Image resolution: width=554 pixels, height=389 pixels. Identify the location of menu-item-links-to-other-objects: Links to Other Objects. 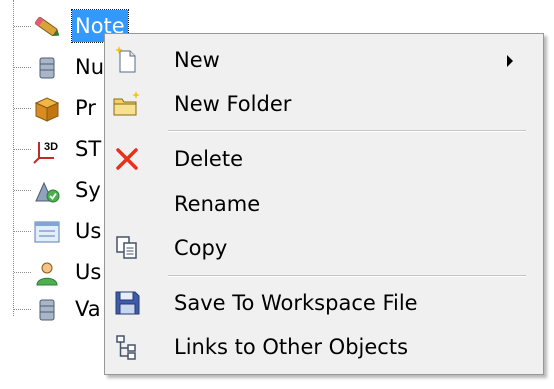
(324, 347).